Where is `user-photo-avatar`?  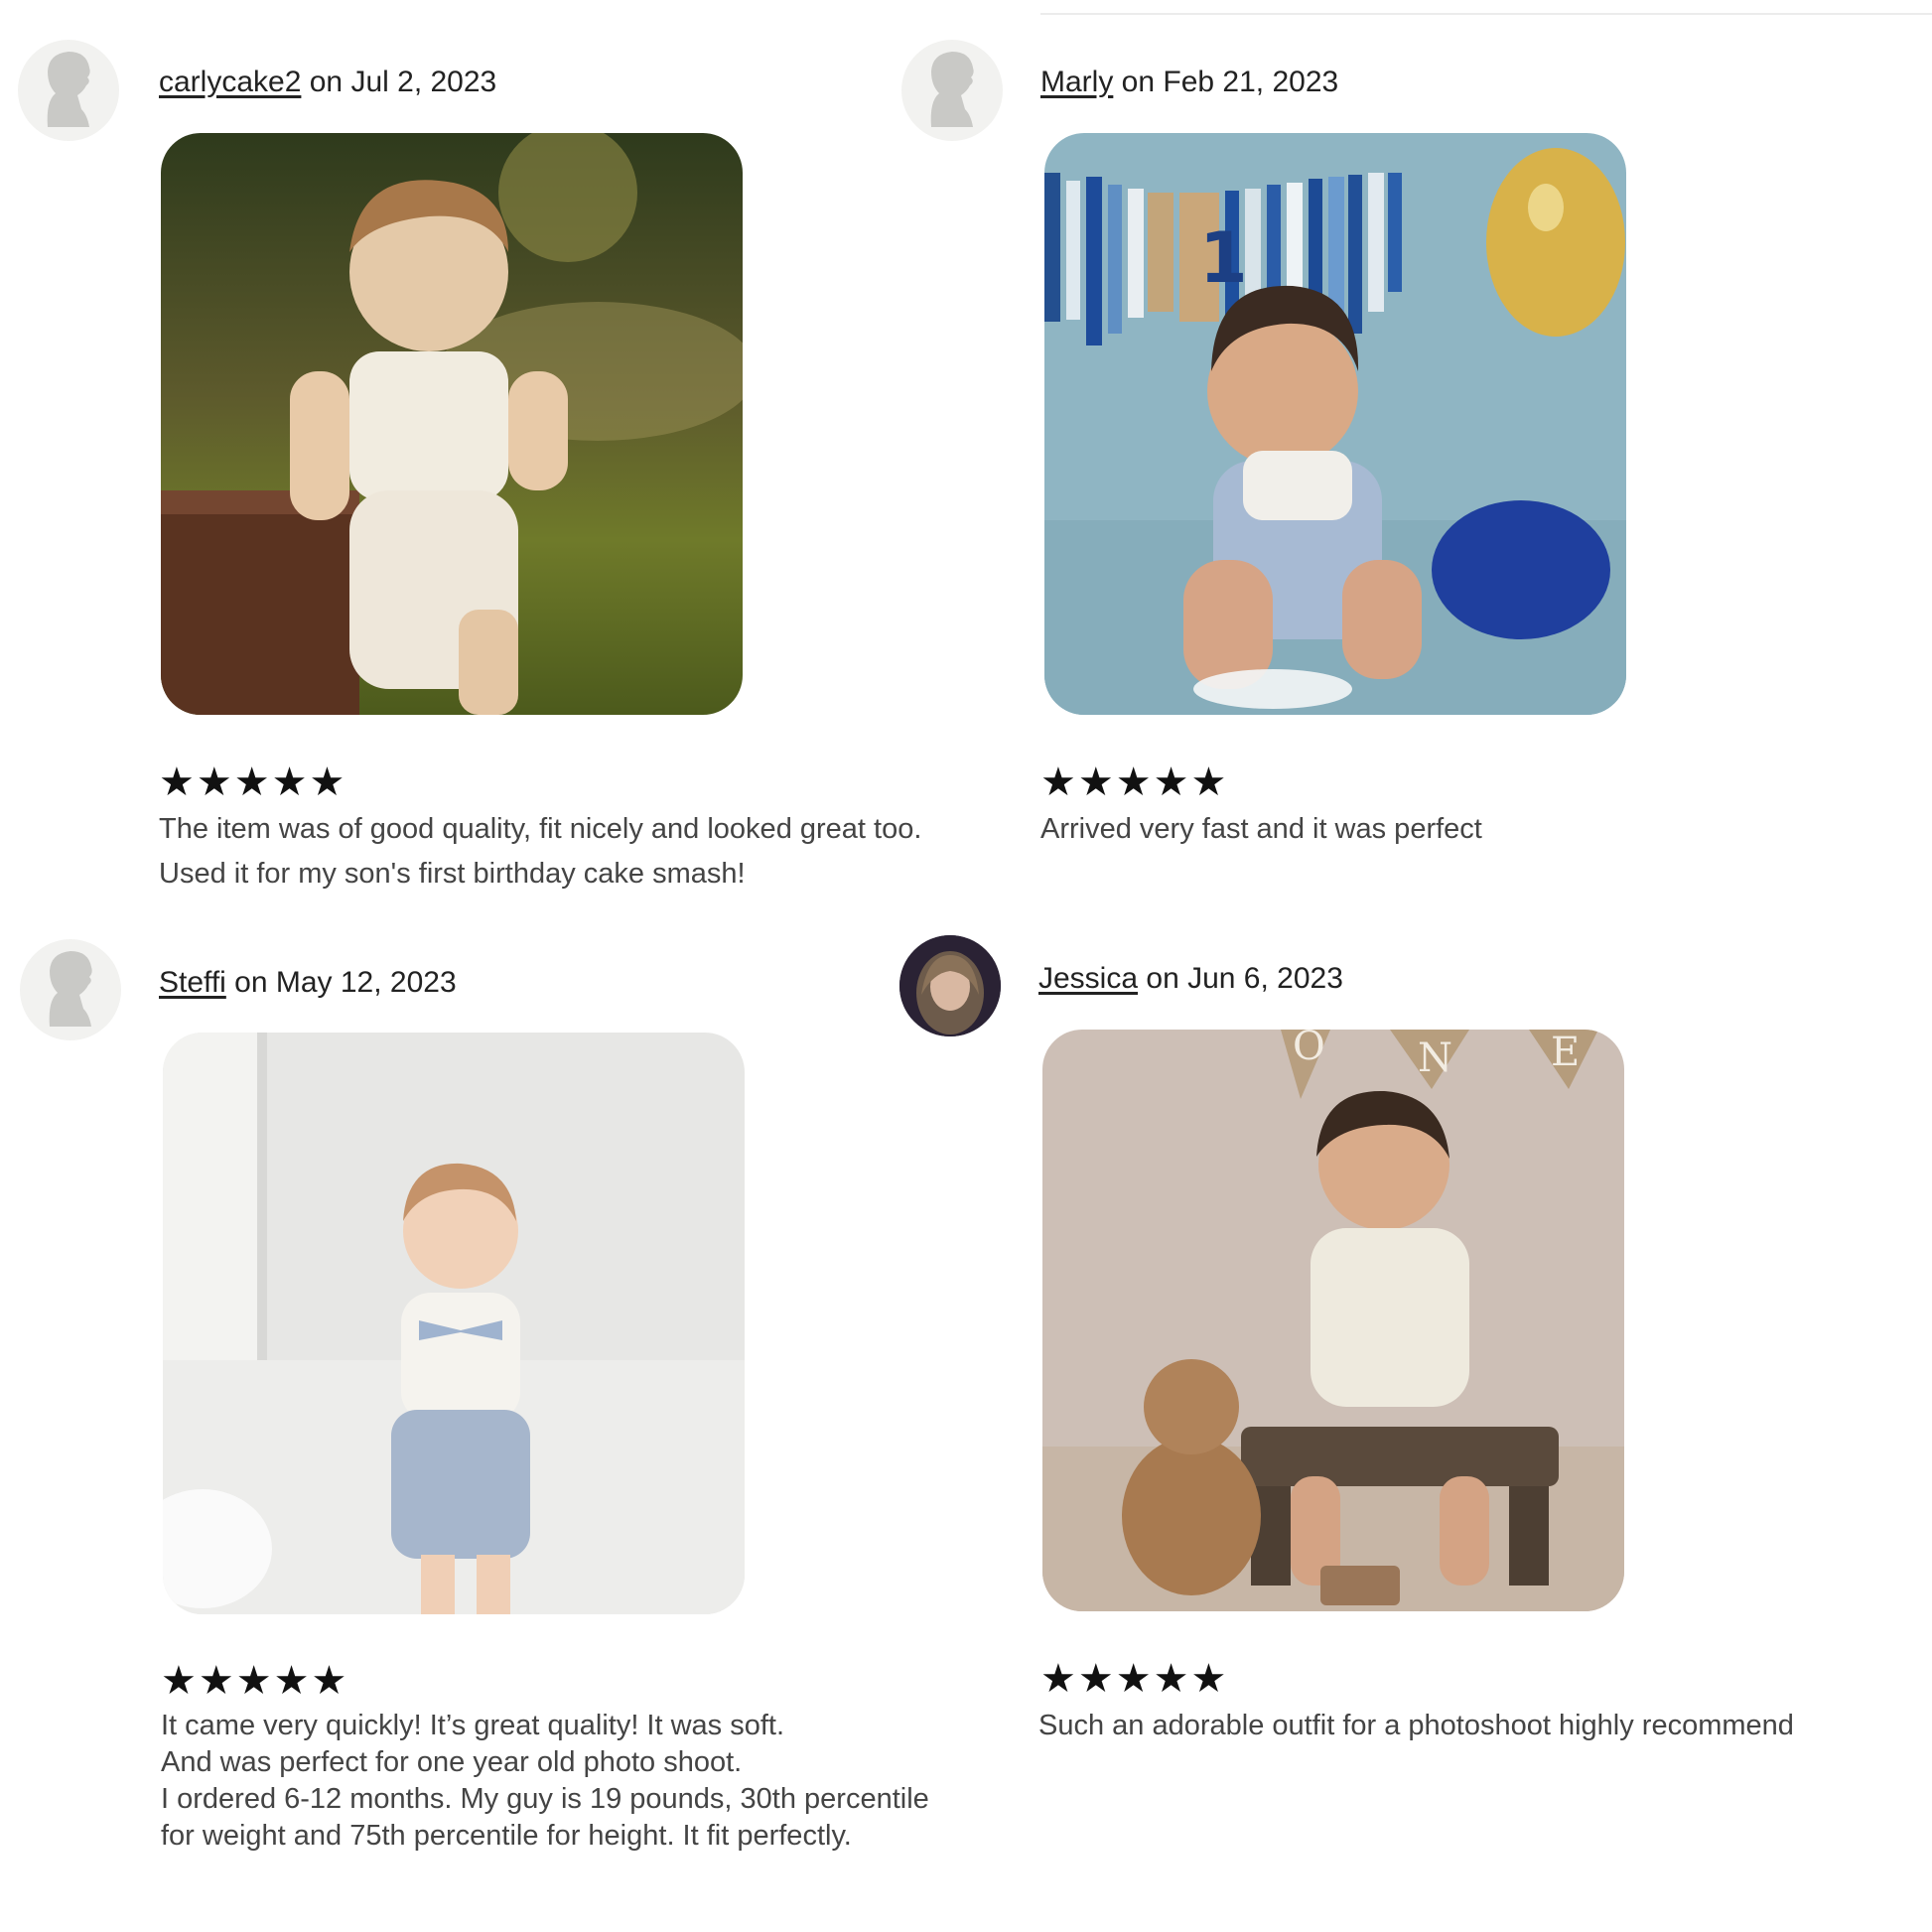
user-photo-avatar is located at coordinates (950, 986).